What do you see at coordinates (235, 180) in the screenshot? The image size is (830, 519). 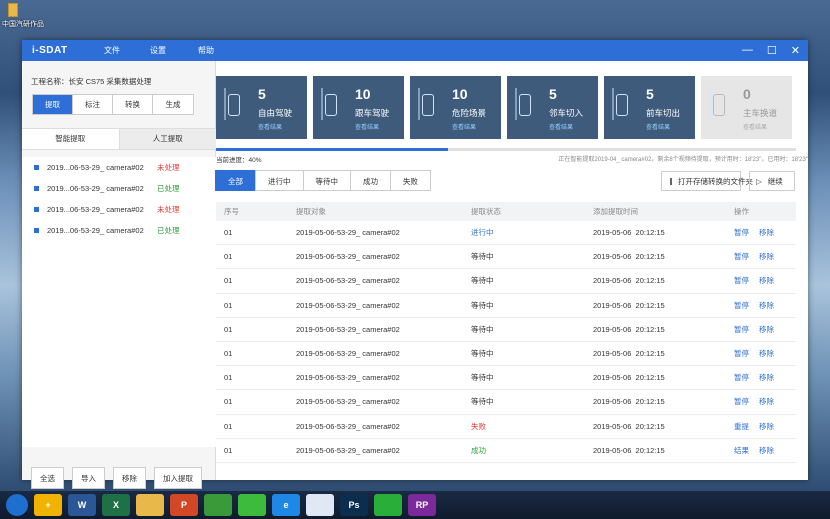 I see `tab-all: 全部` at bounding box center [235, 180].